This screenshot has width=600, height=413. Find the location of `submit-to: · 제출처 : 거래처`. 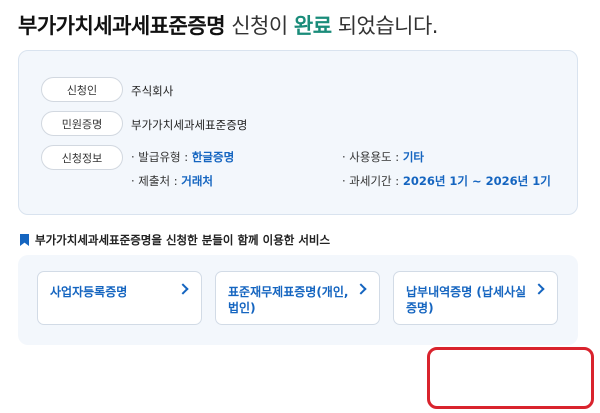

submit-to: · 제출처 : 거래처 is located at coordinates (172, 181).